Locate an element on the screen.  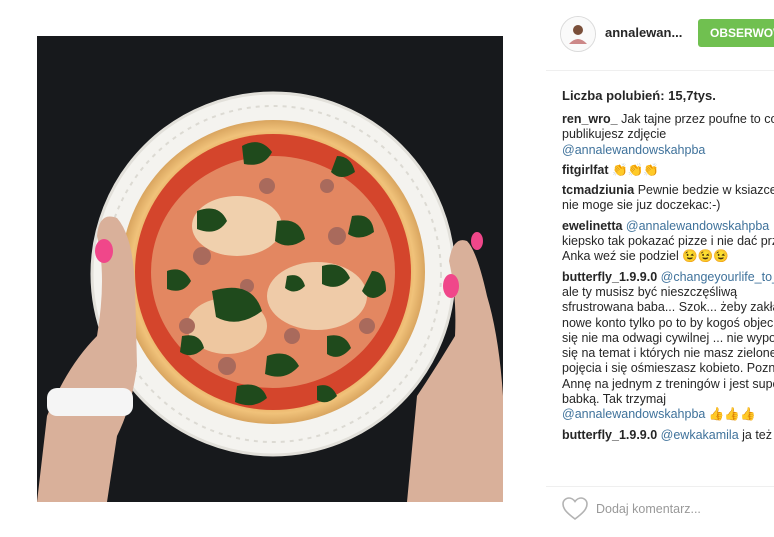
comment-mention: @changeyourlife_to_now is located at coordinates (715, 277).